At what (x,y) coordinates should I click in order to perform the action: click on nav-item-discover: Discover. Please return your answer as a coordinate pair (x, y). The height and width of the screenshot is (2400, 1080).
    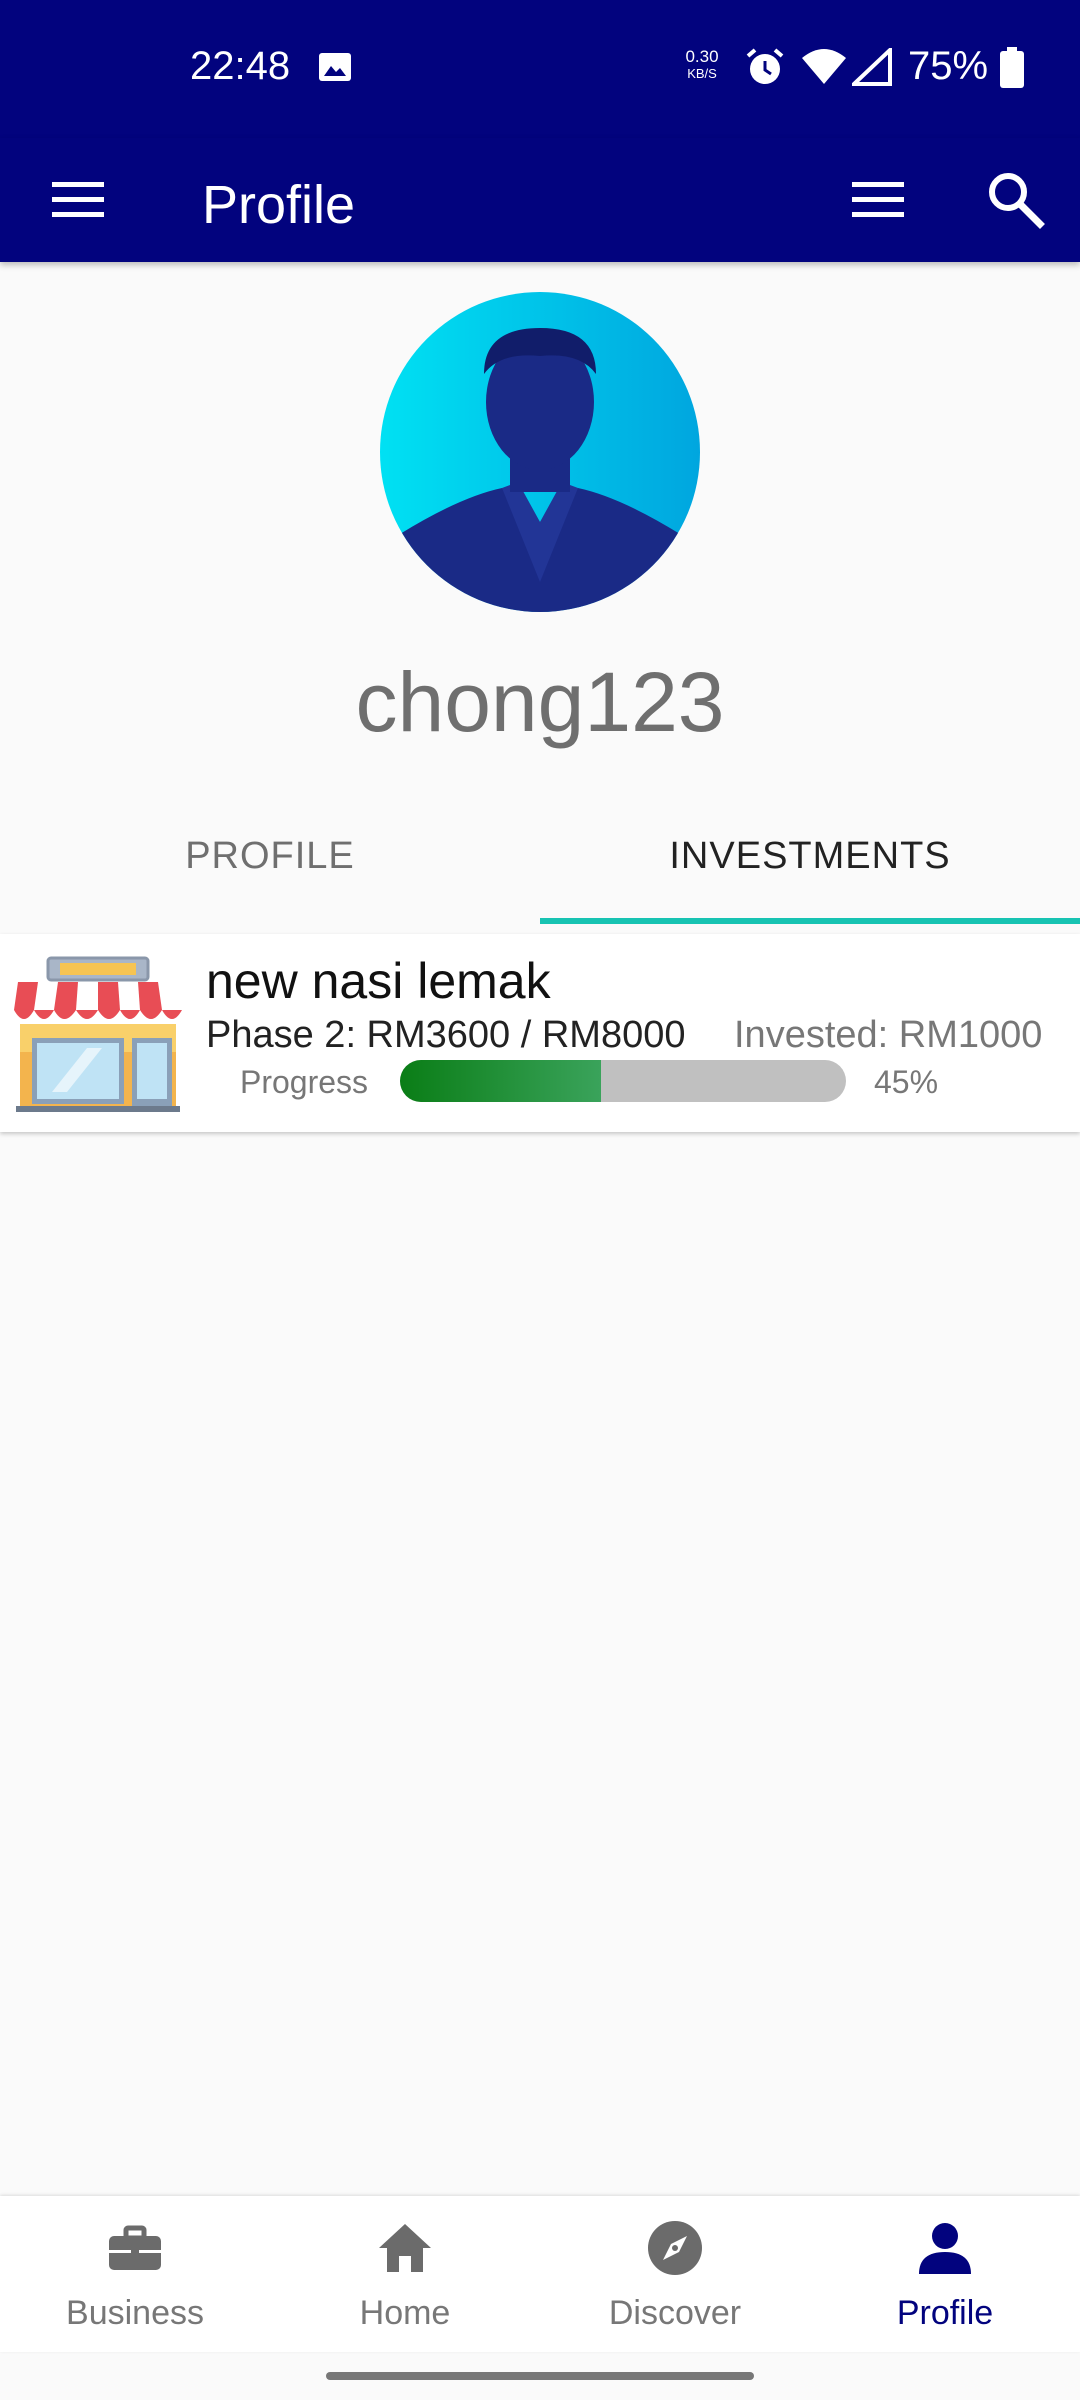
    Looking at the image, I should click on (675, 2274).